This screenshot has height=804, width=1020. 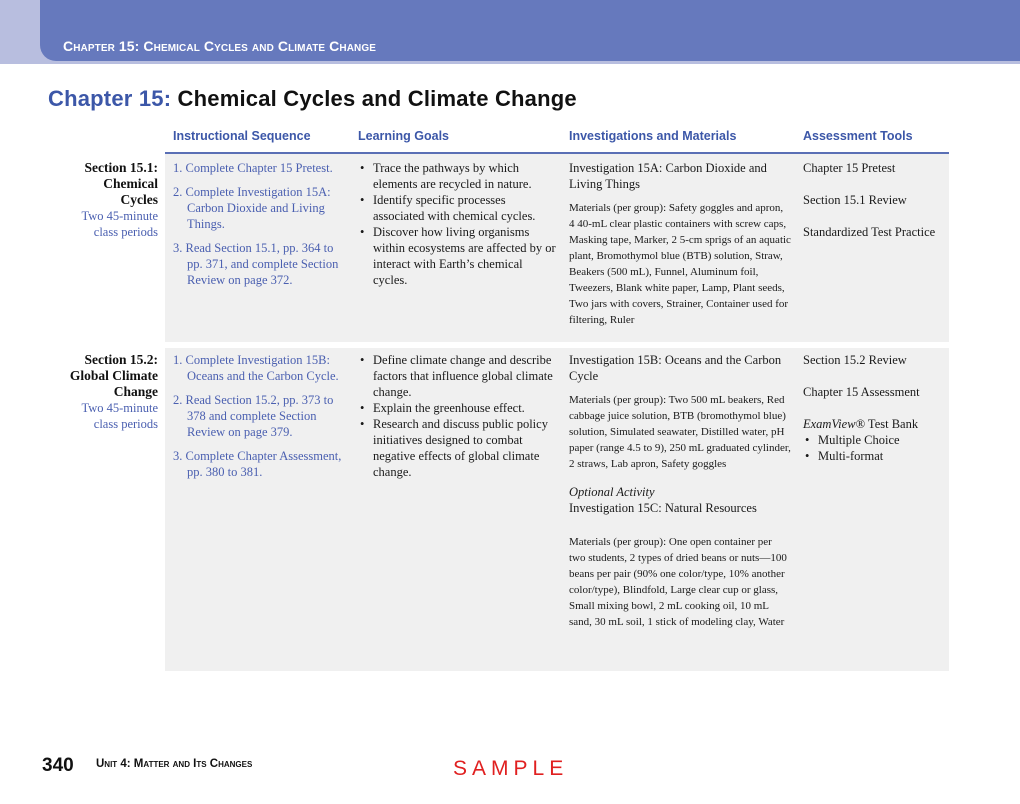 What do you see at coordinates (511, 768) in the screenshot?
I see `sample-watermark: SAMPLE` at bounding box center [511, 768].